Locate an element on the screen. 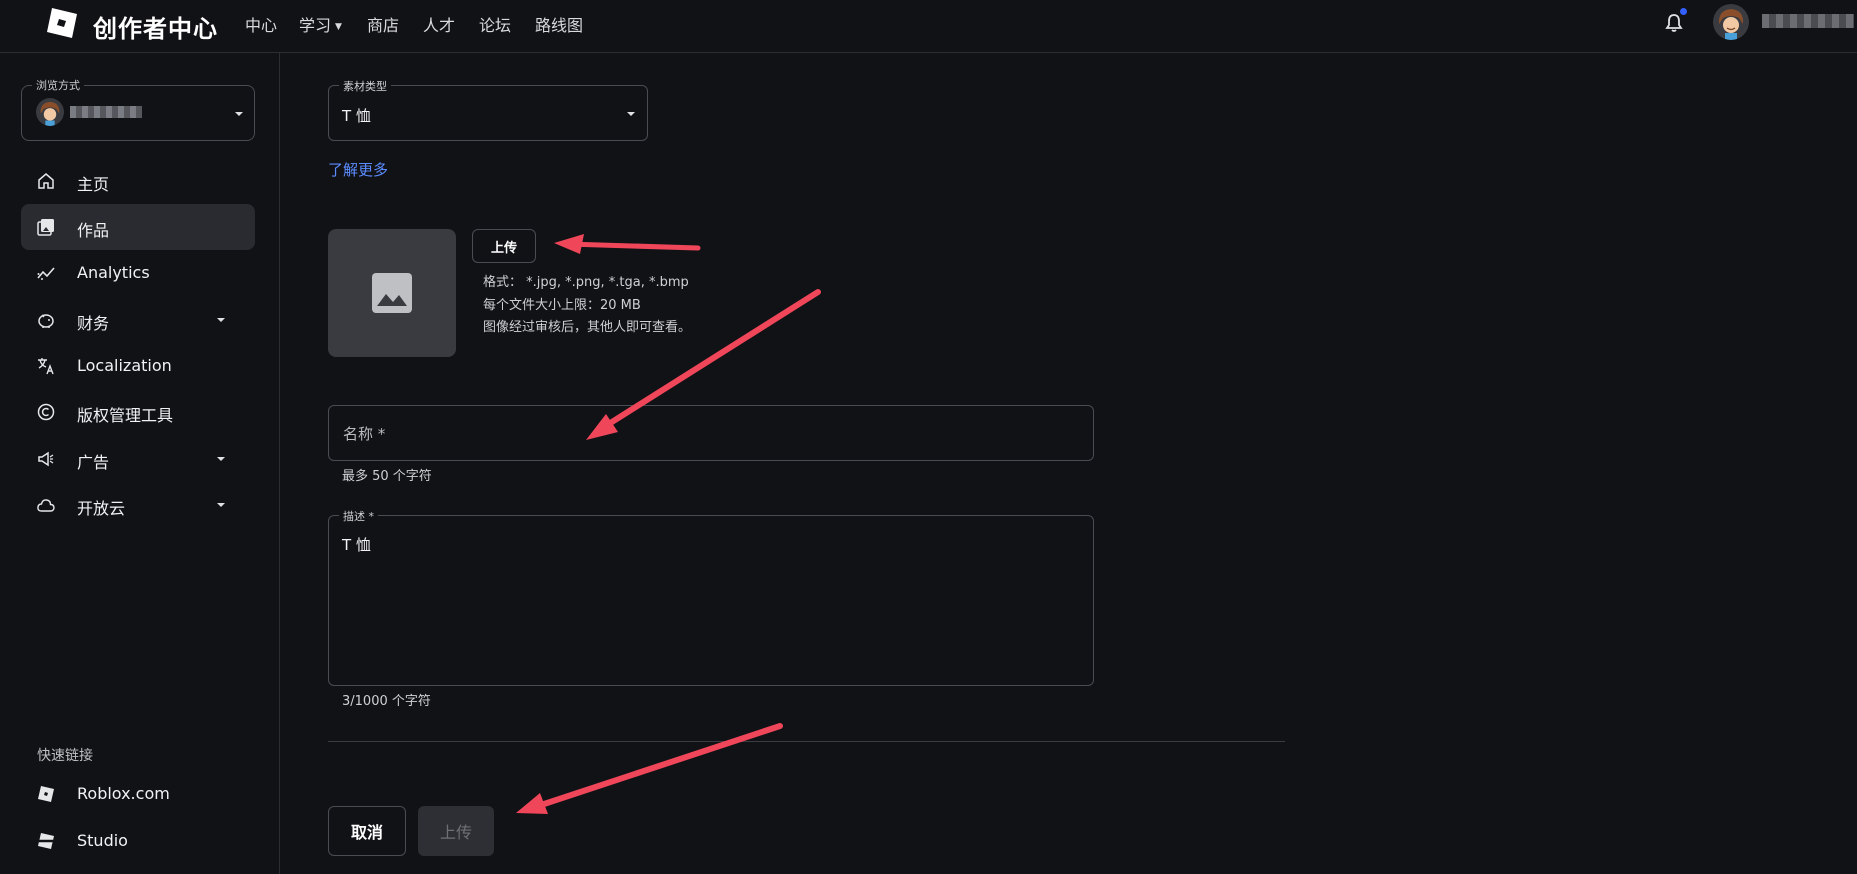 Image resolution: width=1857 pixels, height=874 pixels. learn-more-link: 了解更多 is located at coordinates (358, 169).